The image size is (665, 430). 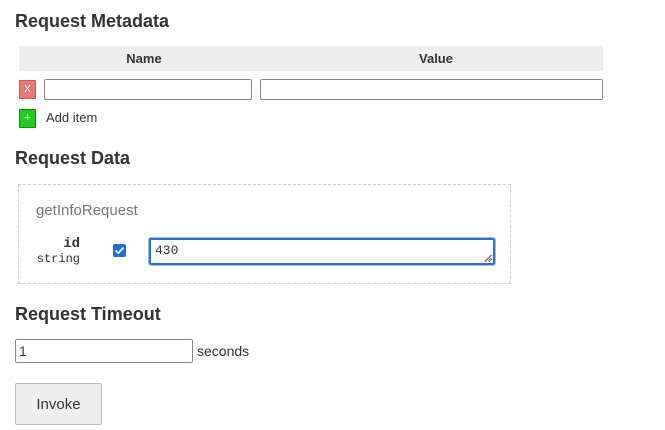 I want to click on field-type: string, so click(x=58, y=259).